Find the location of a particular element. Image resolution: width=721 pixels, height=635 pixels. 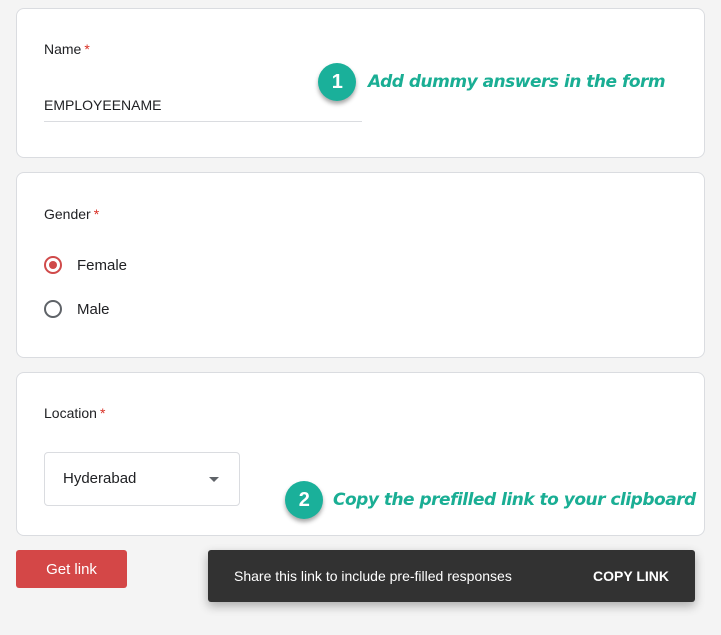

dropdown-value: Hyderabad is located at coordinates (100, 478).